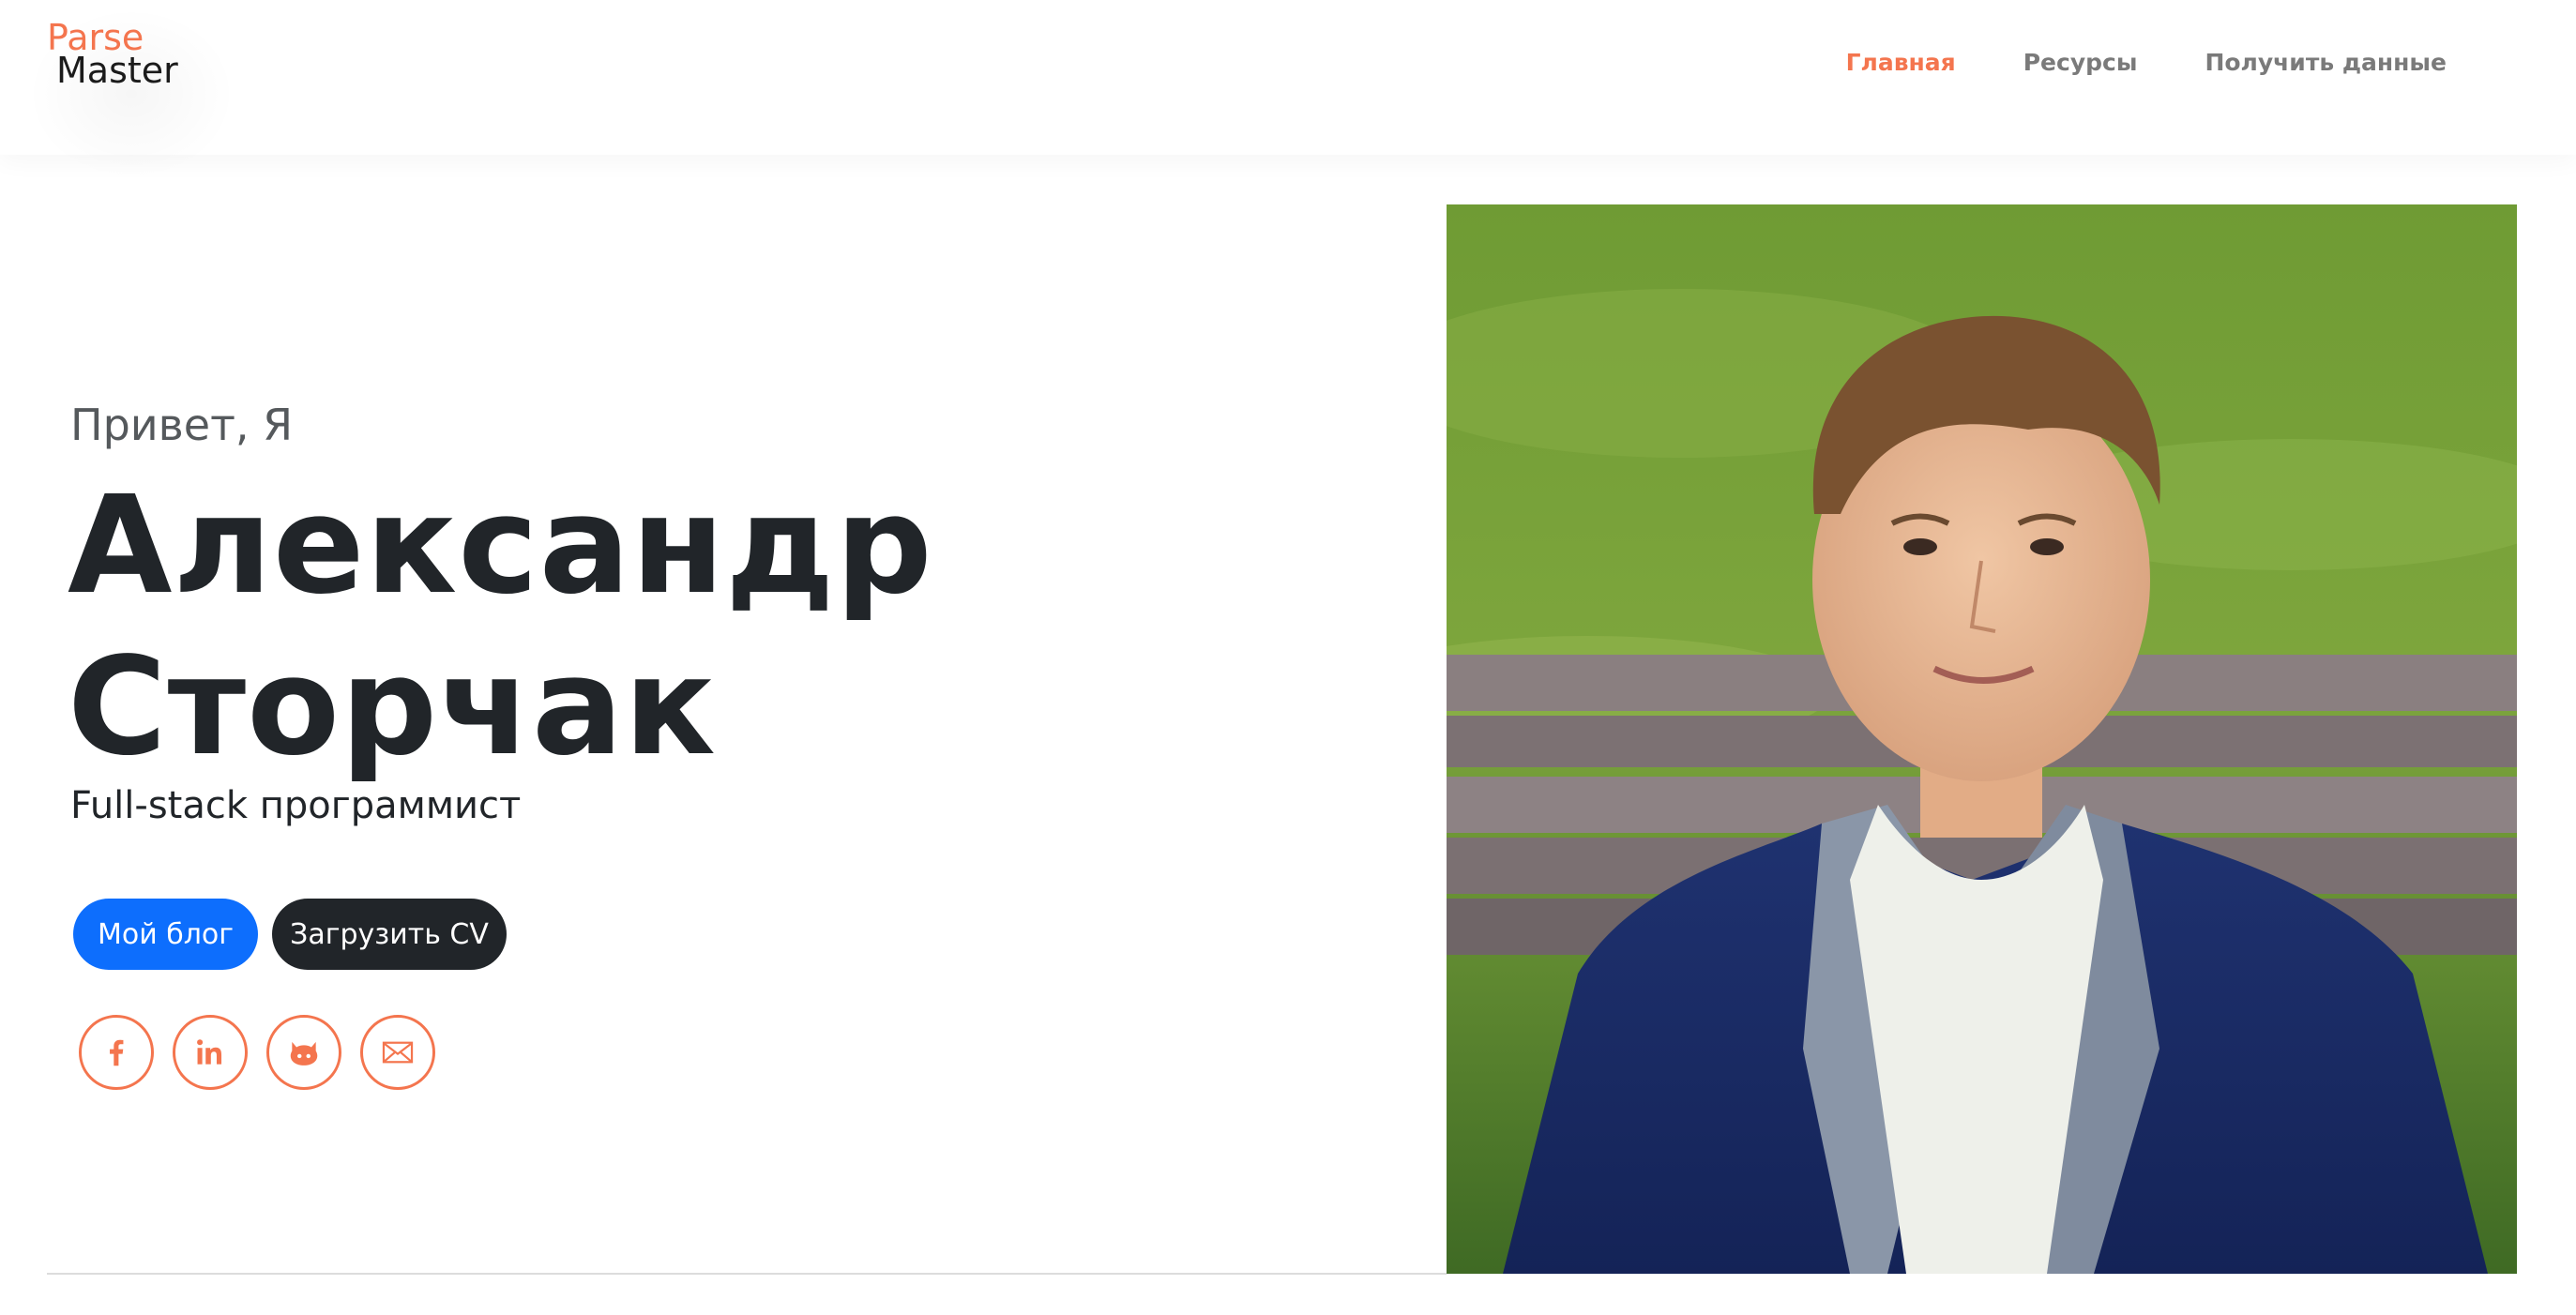 The width and height of the screenshot is (2576, 1315). What do you see at coordinates (392, 706) in the screenshot?
I see `hero-last-name: Сторчак` at bounding box center [392, 706].